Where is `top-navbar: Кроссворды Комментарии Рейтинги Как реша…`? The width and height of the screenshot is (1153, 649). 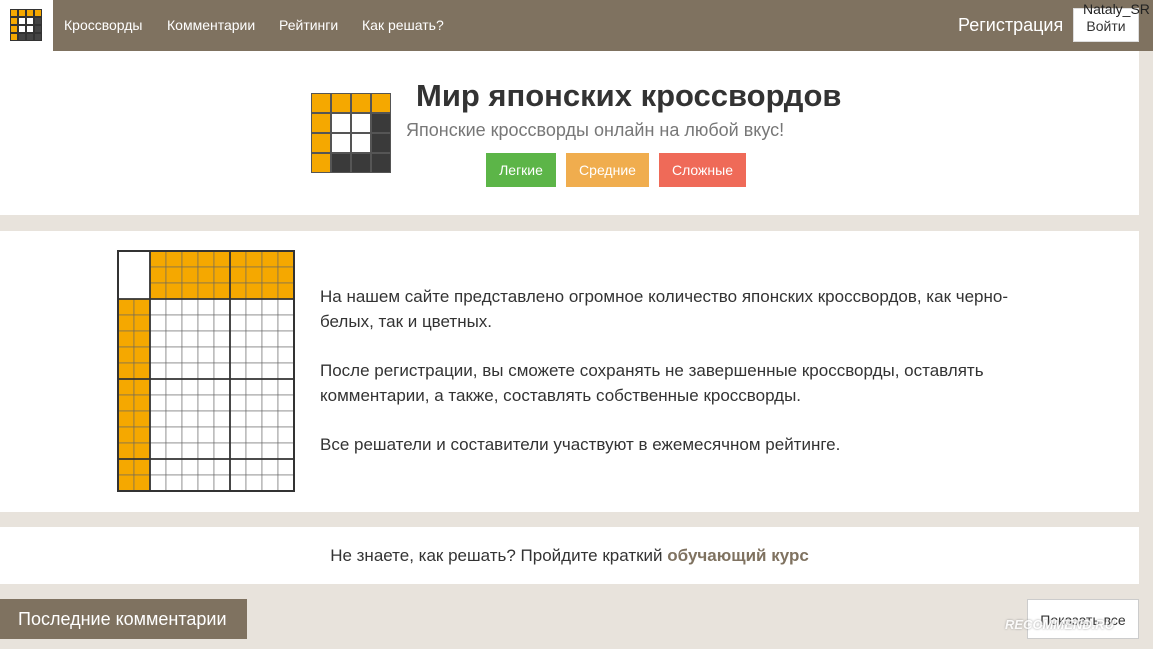 top-navbar: Кроссворды Комментарии Рейтинги Как реша… is located at coordinates (576, 25).